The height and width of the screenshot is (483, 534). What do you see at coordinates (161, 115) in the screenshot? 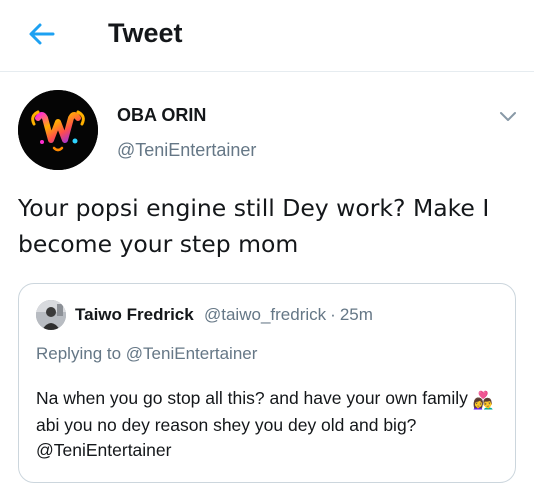
I see `author-display-name: OBA ORIN` at bounding box center [161, 115].